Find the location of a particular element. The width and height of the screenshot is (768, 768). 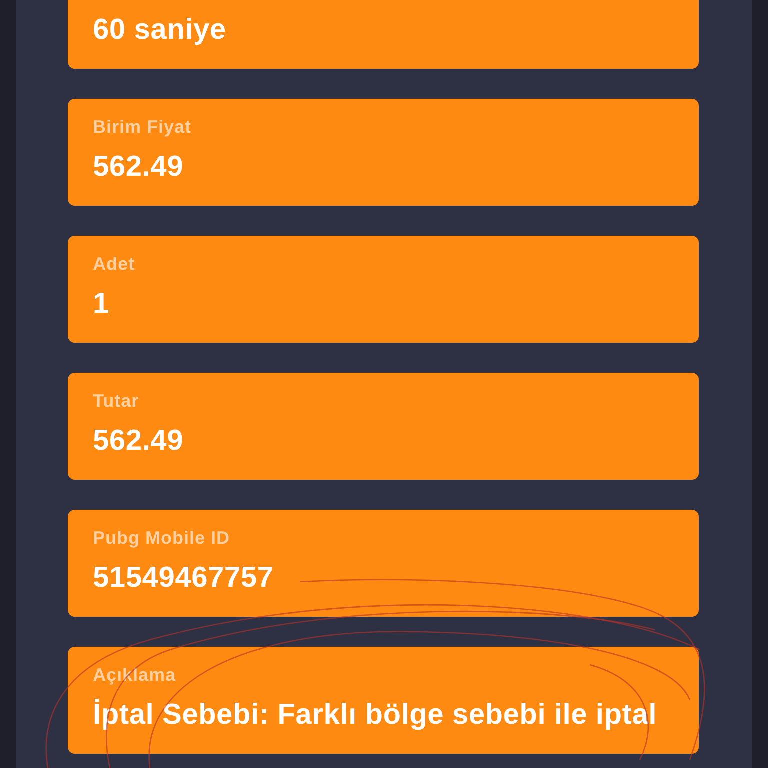

field-label: Adet is located at coordinates (114, 264).